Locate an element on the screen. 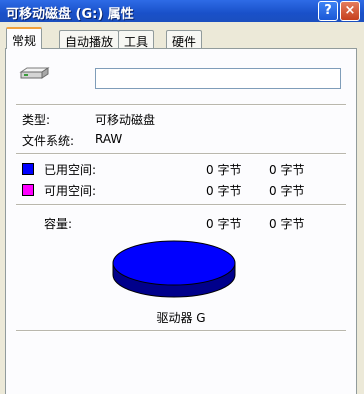 This screenshot has width=364, height=394. capacity-size: 0 字节 is located at coordinates (287, 224).